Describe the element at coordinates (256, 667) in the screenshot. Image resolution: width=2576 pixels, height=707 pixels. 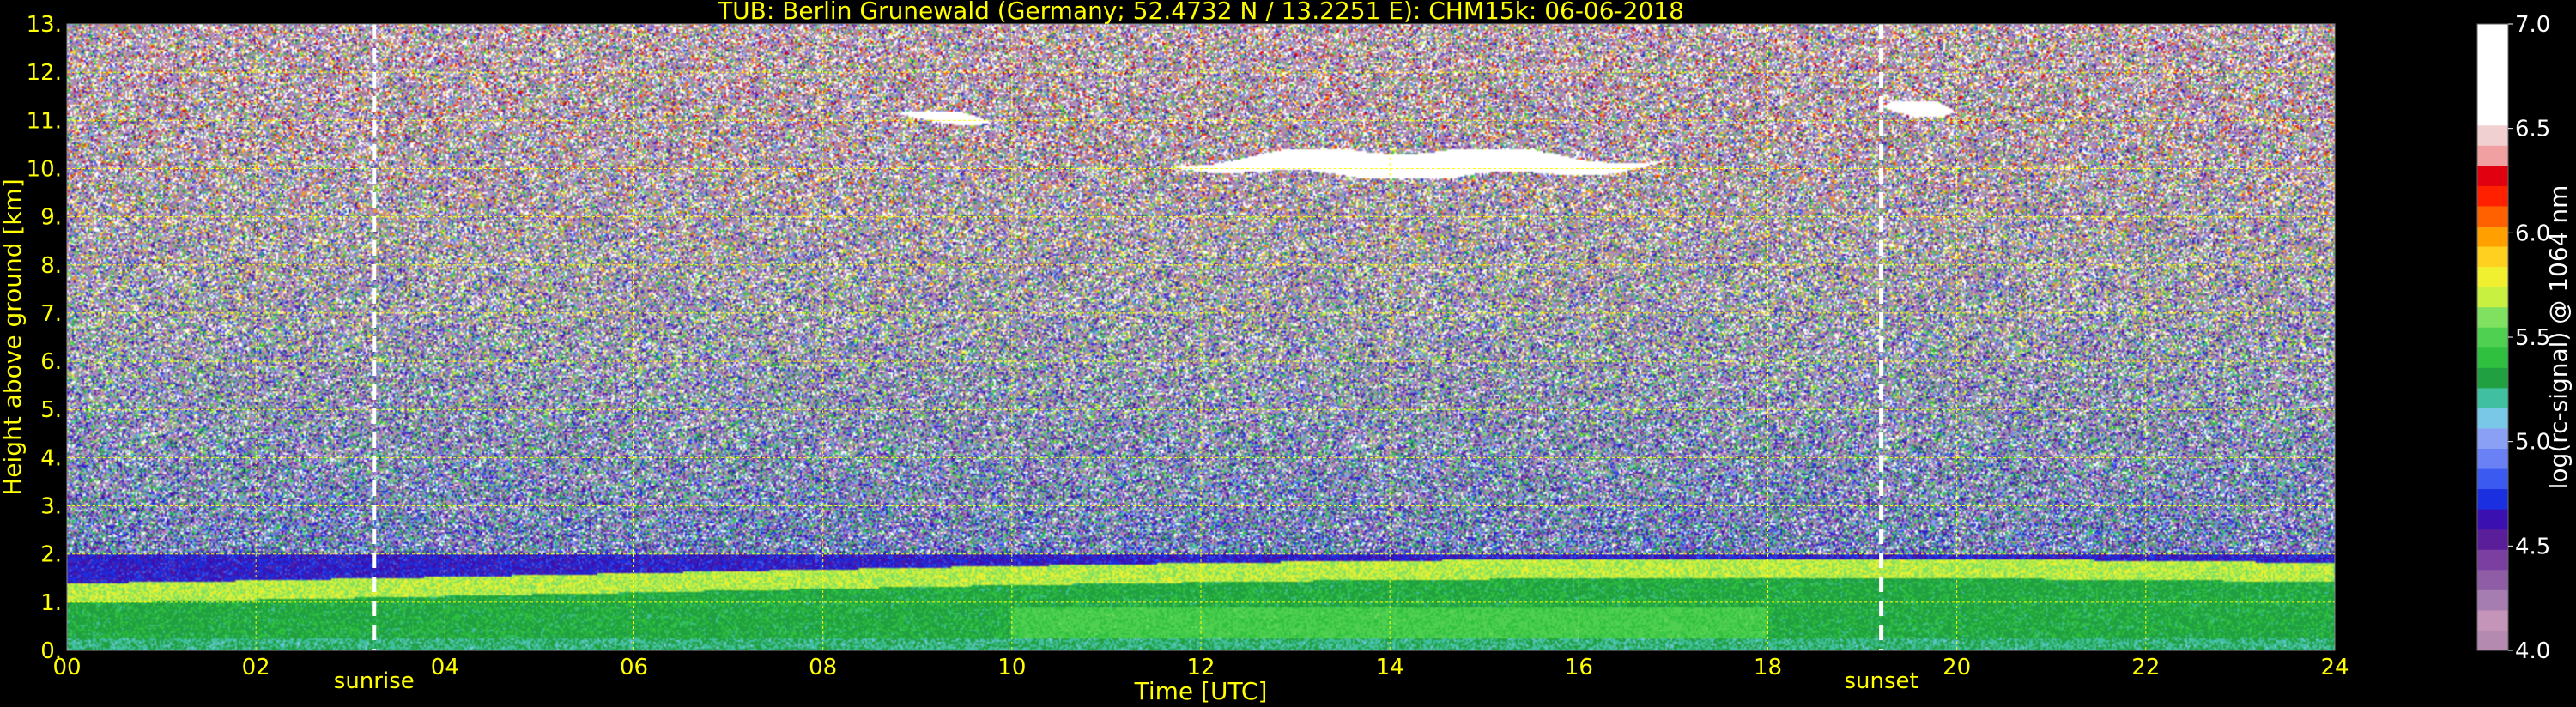
I see `x-tick-label: 02` at that location.